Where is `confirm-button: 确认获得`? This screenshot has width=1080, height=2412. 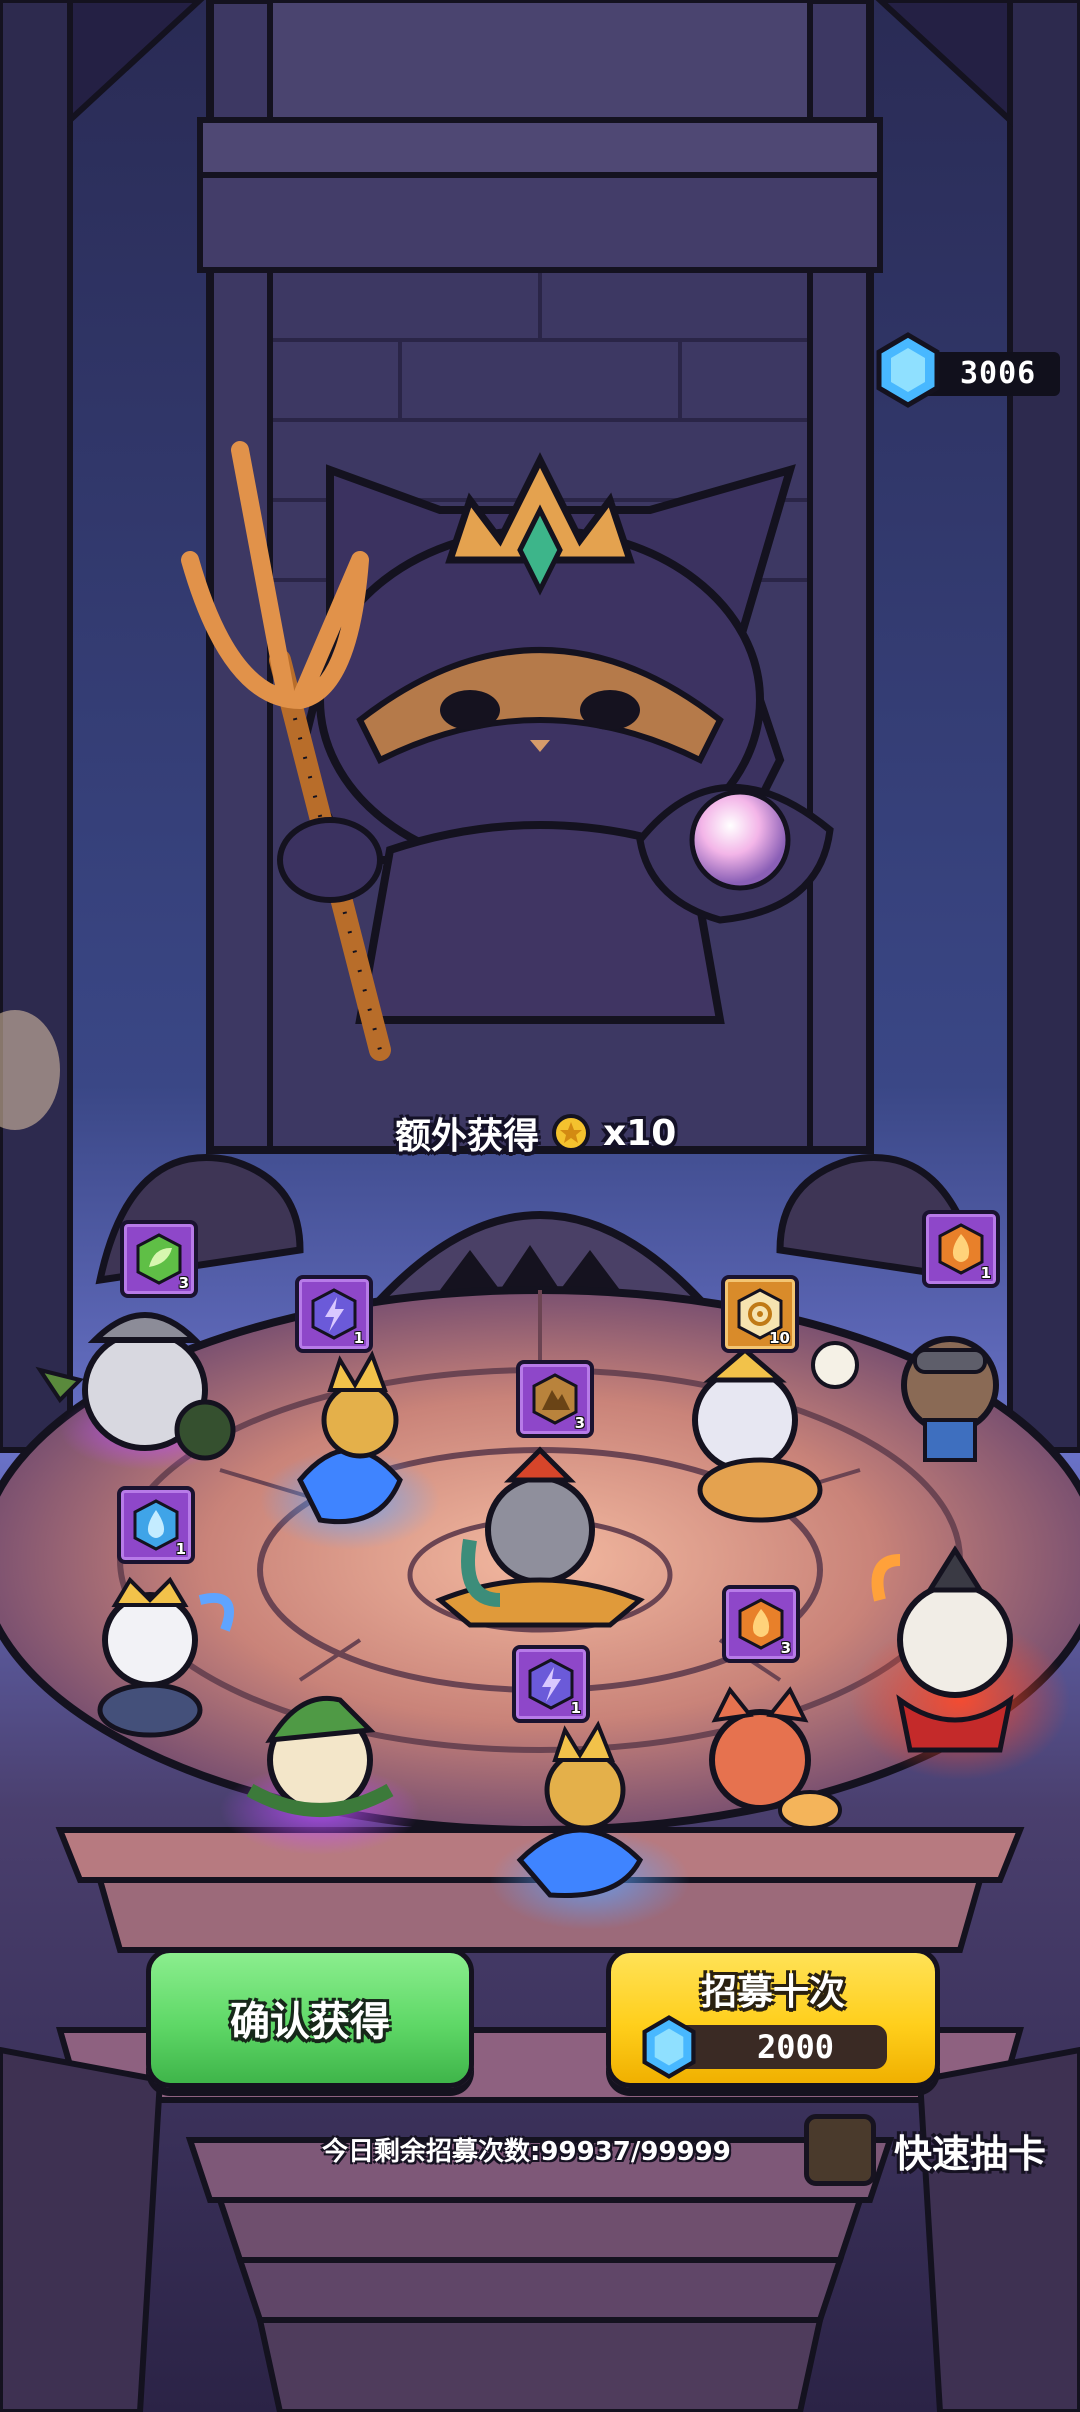 confirm-button: 确认获得 is located at coordinates (310, 2018).